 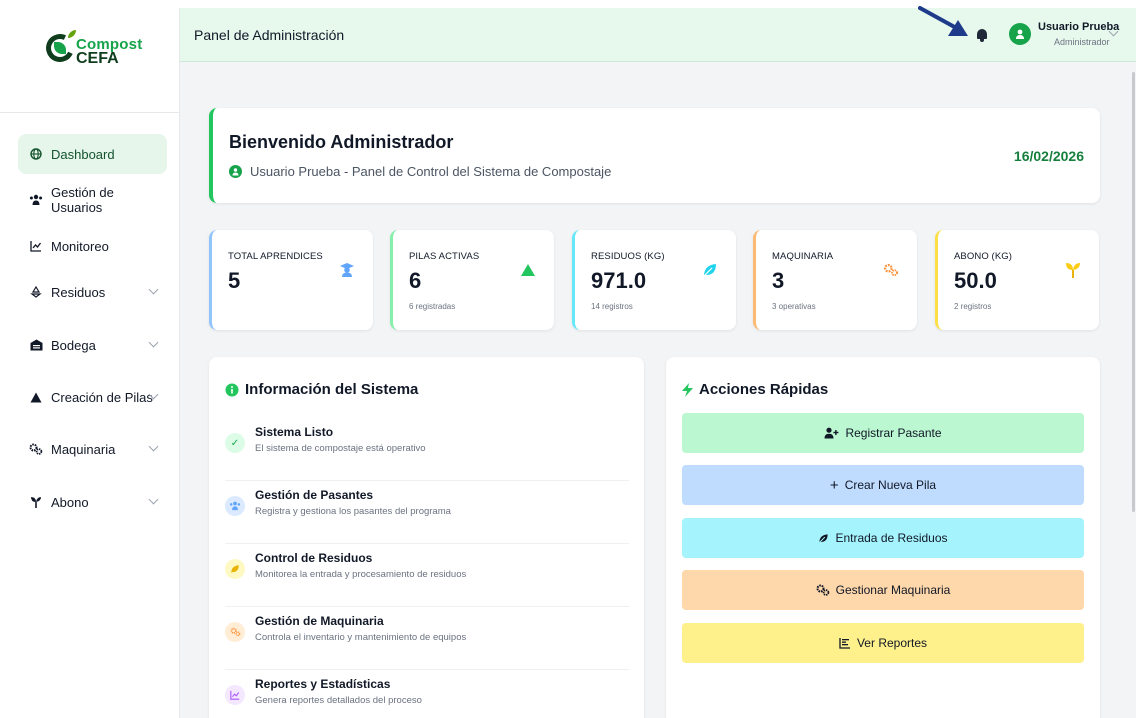 I want to click on sidebar-item-dashboard: Dashboard, so click(x=92, y=154).